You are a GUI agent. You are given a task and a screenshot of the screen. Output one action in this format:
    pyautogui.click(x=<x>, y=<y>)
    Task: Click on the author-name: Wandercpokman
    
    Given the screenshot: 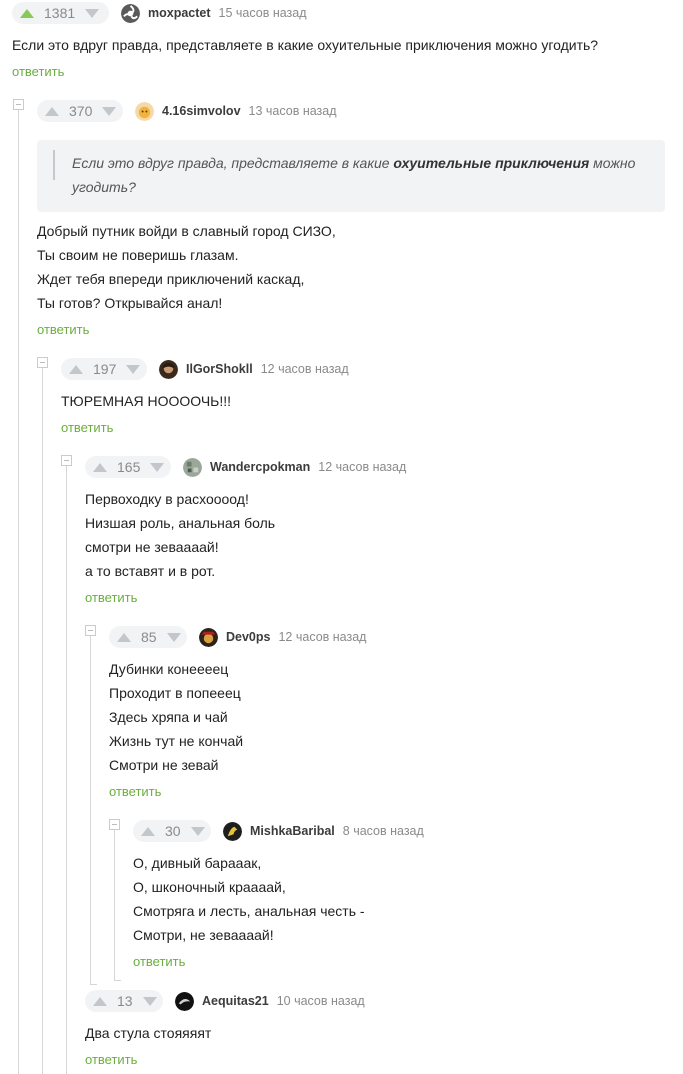 What is the action you would take?
    pyautogui.click(x=260, y=467)
    